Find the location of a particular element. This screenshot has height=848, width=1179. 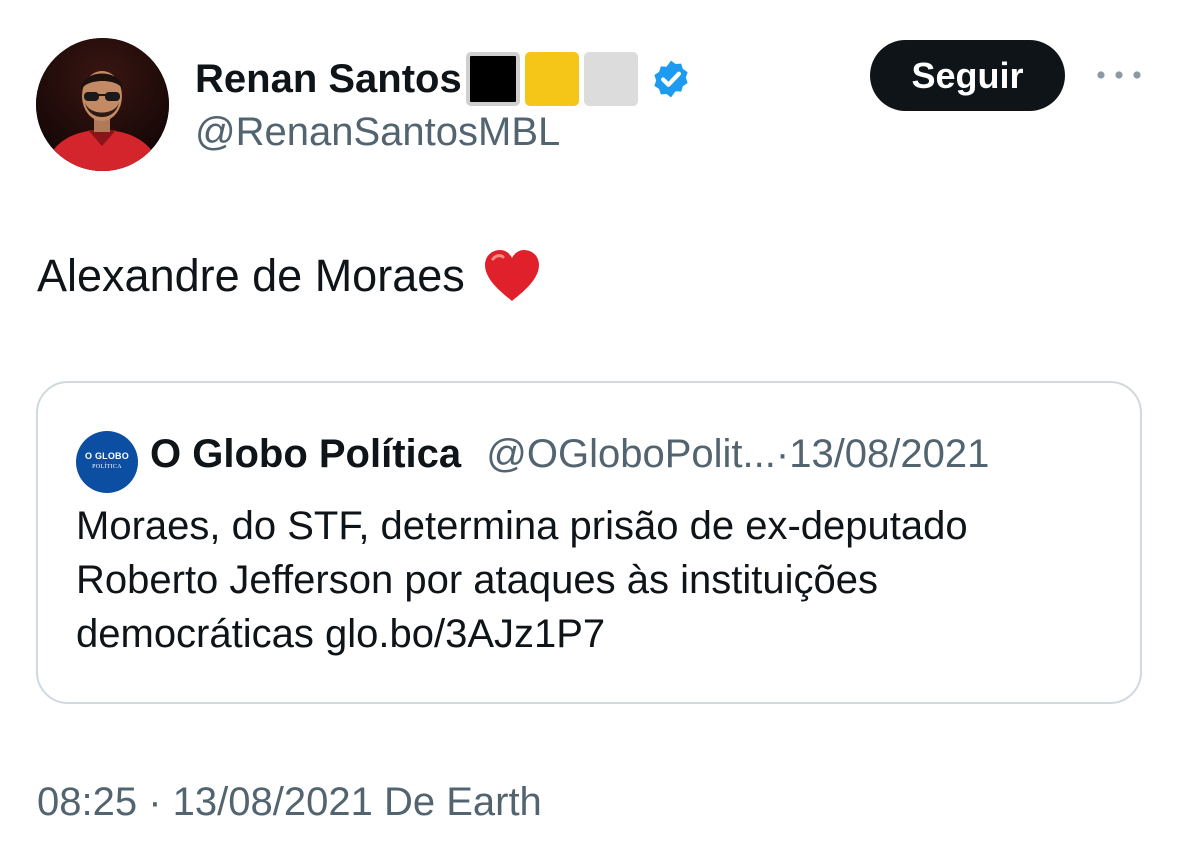

tweet-text-row: Alexandre de Moraes is located at coordinates (290, 276).